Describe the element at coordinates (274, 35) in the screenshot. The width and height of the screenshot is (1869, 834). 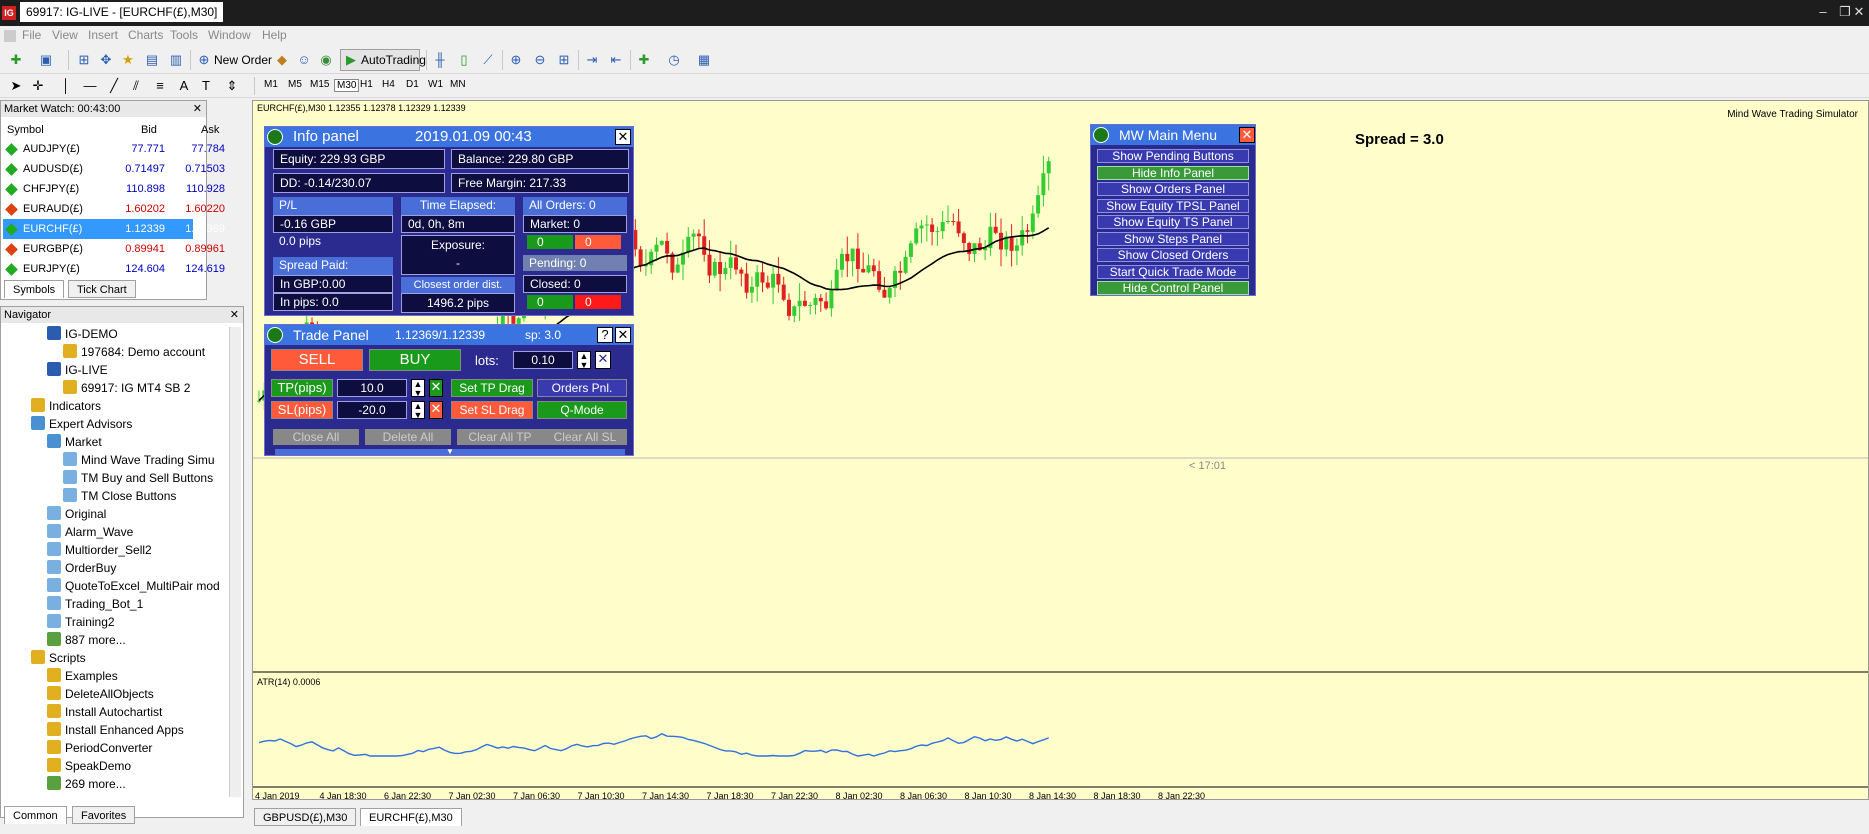
I see `menu-help: Help` at that location.